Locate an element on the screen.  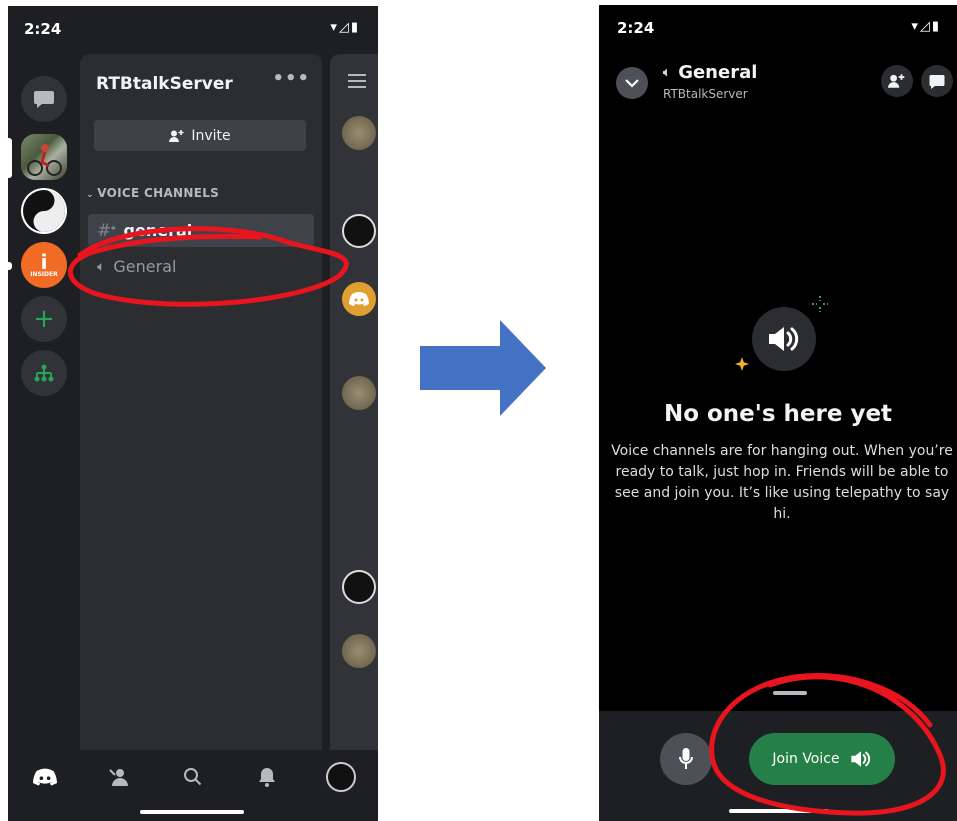
channel-header: 🔈︎ General is located at coordinates (710, 72).